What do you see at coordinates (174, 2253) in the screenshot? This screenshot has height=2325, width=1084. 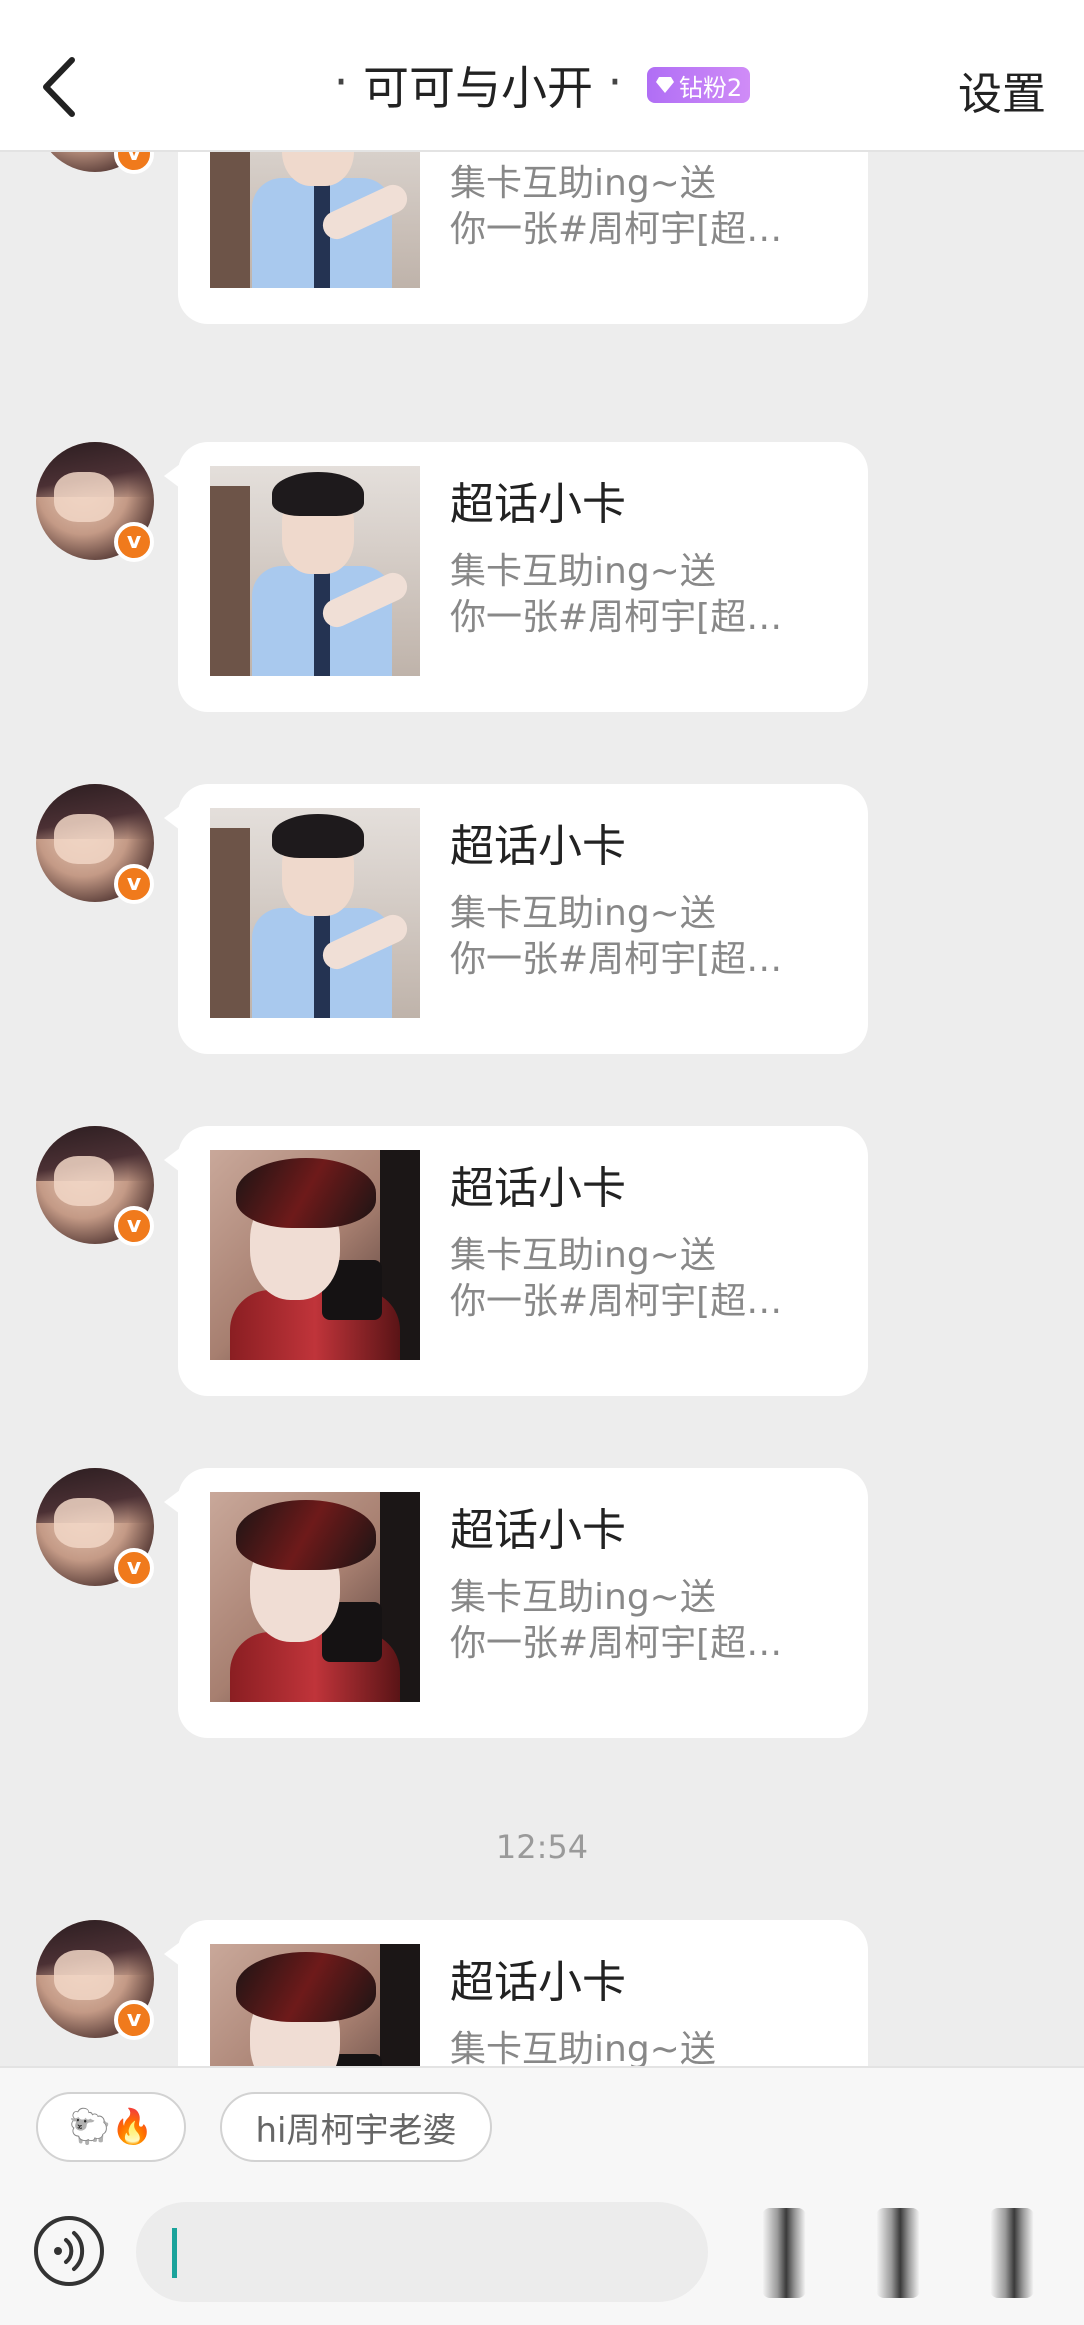 I see `text-caret` at bounding box center [174, 2253].